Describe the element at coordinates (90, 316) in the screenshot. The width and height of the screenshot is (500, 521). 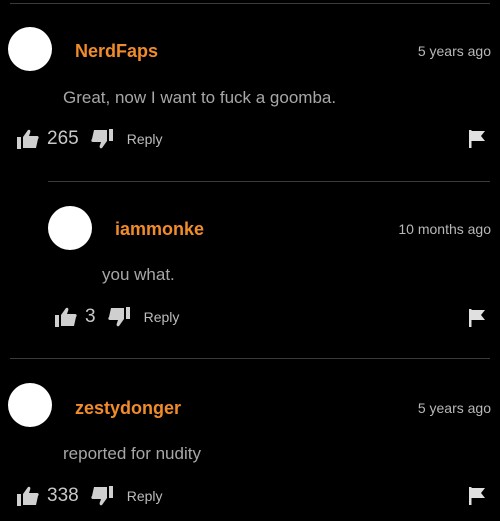
I see `like-count: 3` at that location.